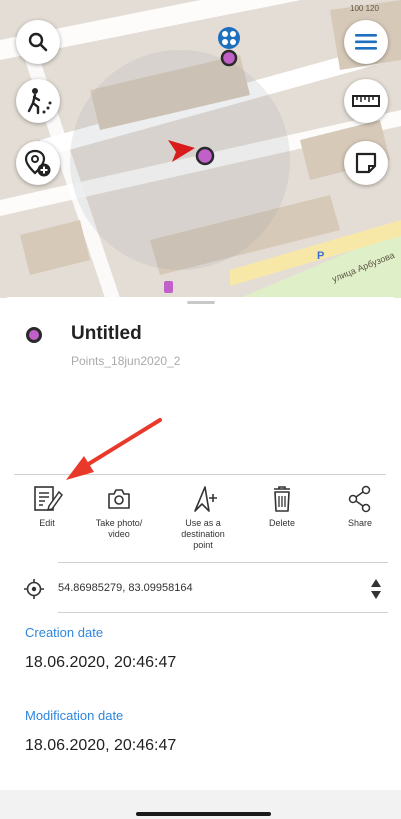 The height and width of the screenshot is (819, 401). Describe the element at coordinates (360, 523) in the screenshot. I see `share-label: Share` at that location.